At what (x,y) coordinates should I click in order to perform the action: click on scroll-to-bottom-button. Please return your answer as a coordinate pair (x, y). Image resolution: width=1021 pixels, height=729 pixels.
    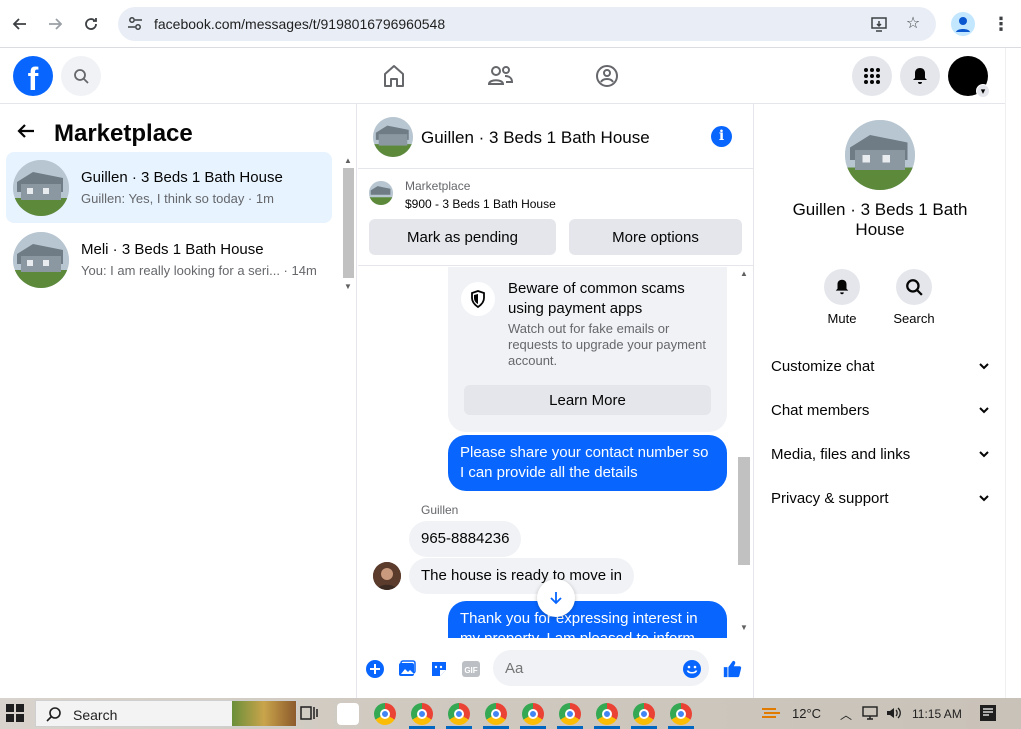
    Looking at the image, I should click on (556, 598).